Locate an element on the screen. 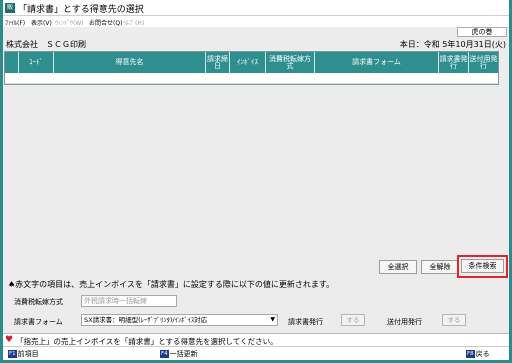  title-bar: 販 「請求書」とする得意先の選択 is located at coordinates (256, 8).